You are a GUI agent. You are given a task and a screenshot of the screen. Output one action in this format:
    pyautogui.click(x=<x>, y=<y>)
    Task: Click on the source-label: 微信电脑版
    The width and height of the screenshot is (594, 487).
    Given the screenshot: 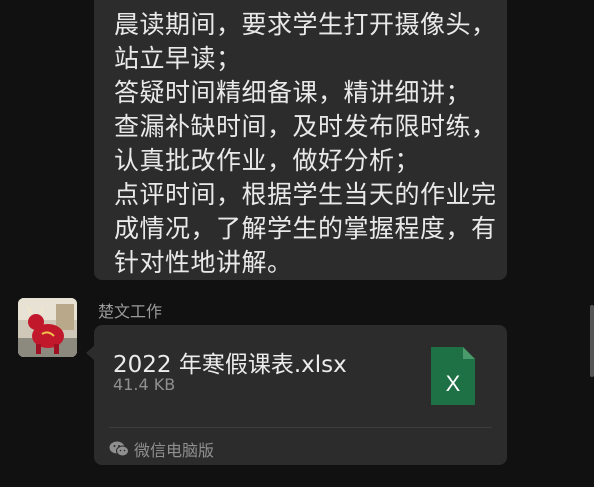 What is the action you would take?
    pyautogui.click(x=174, y=450)
    